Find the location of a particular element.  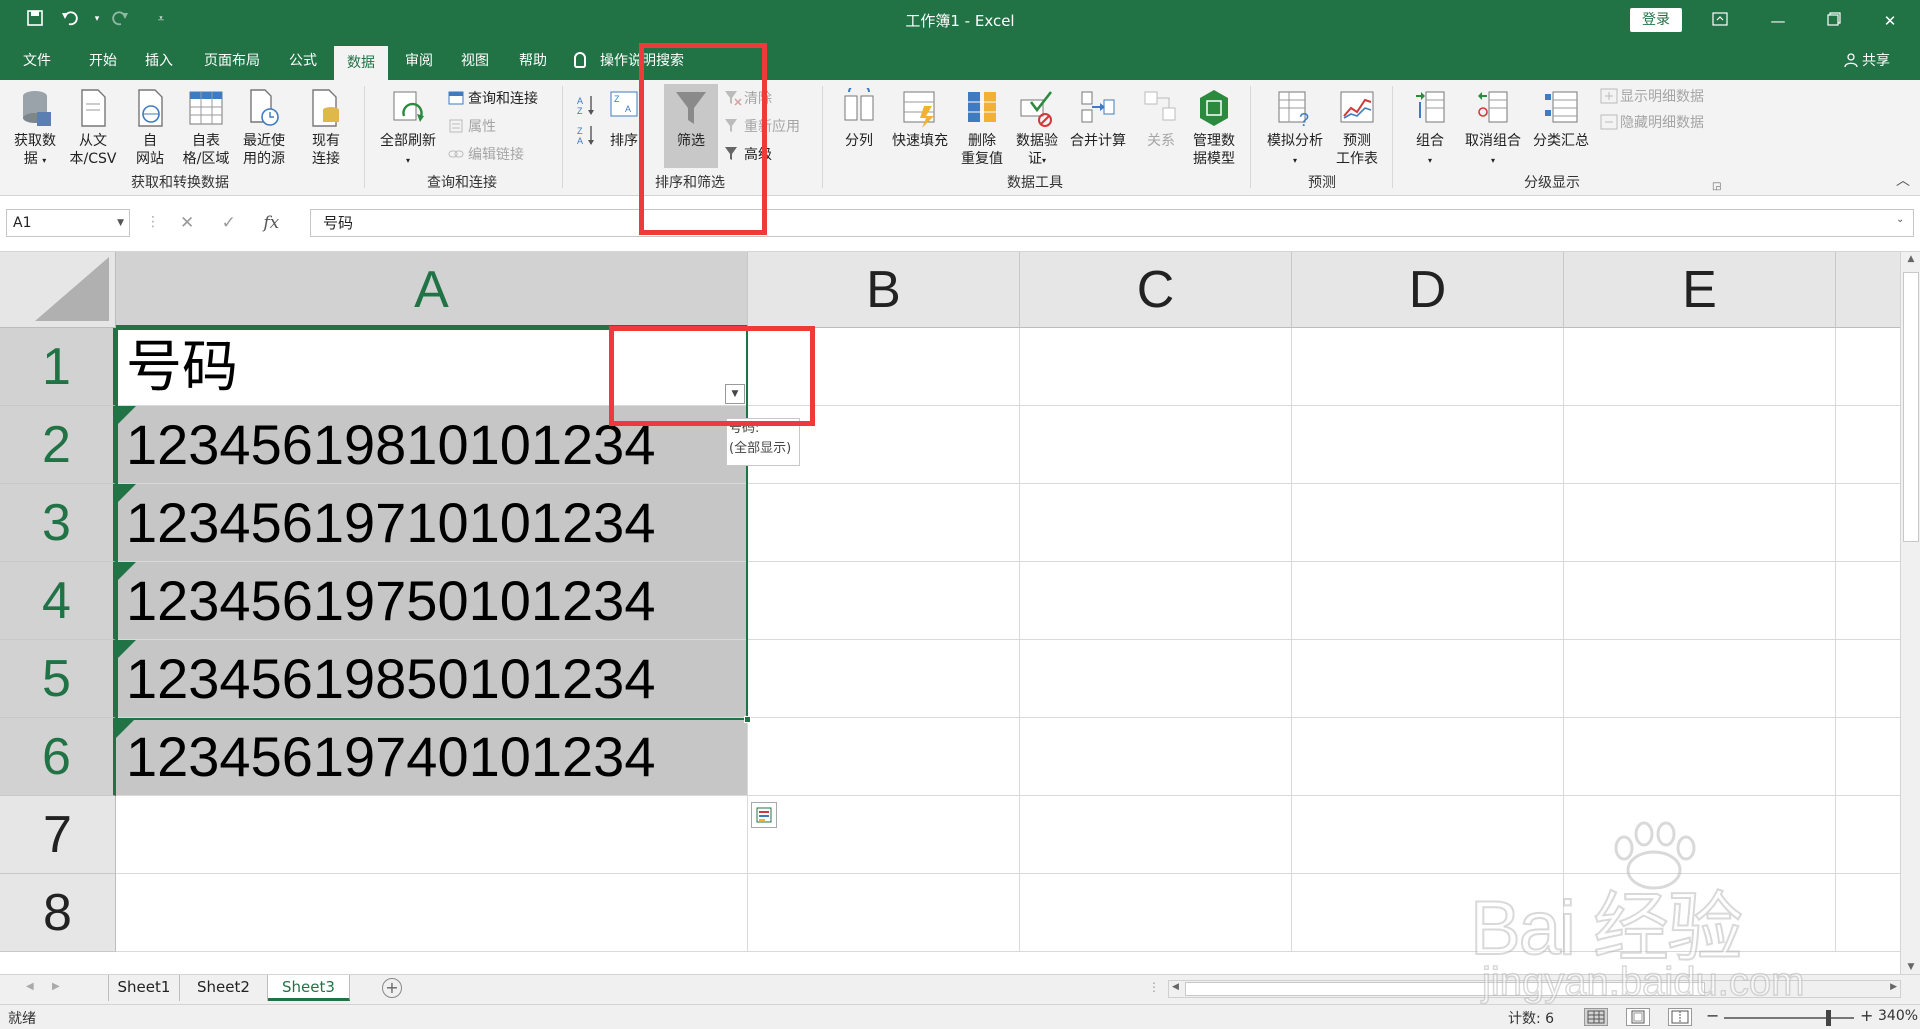

tab-help: 帮助 is located at coordinates (533, 61).